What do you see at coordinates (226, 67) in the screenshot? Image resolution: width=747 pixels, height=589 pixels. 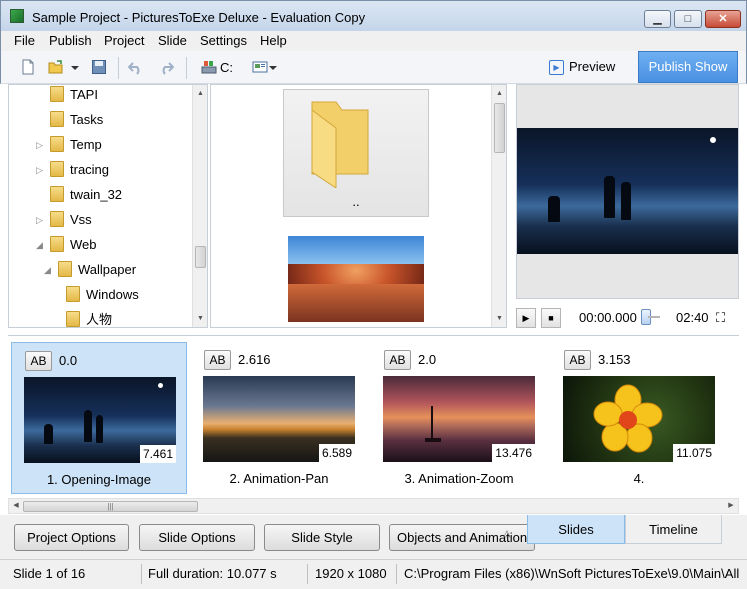 I see `drive-label: C:` at bounding box center [226, 67].